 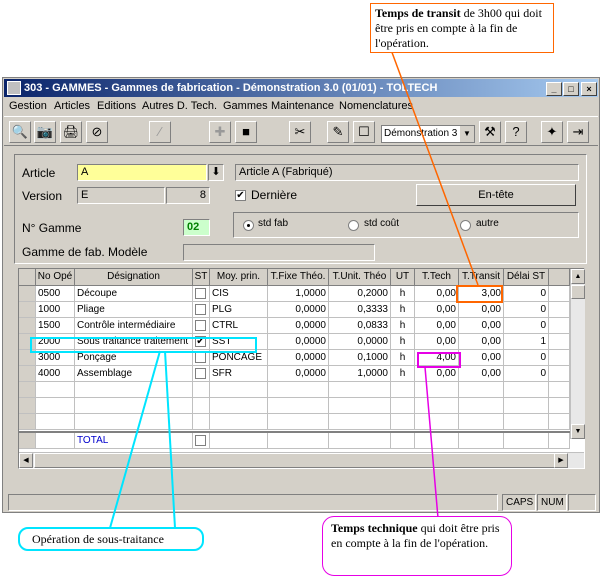 What do you see at coordinates (111, 539) in the screenshot?
I see `soustraitance-callout: Opération de sous-traitance` at bounding box center [111, 539].